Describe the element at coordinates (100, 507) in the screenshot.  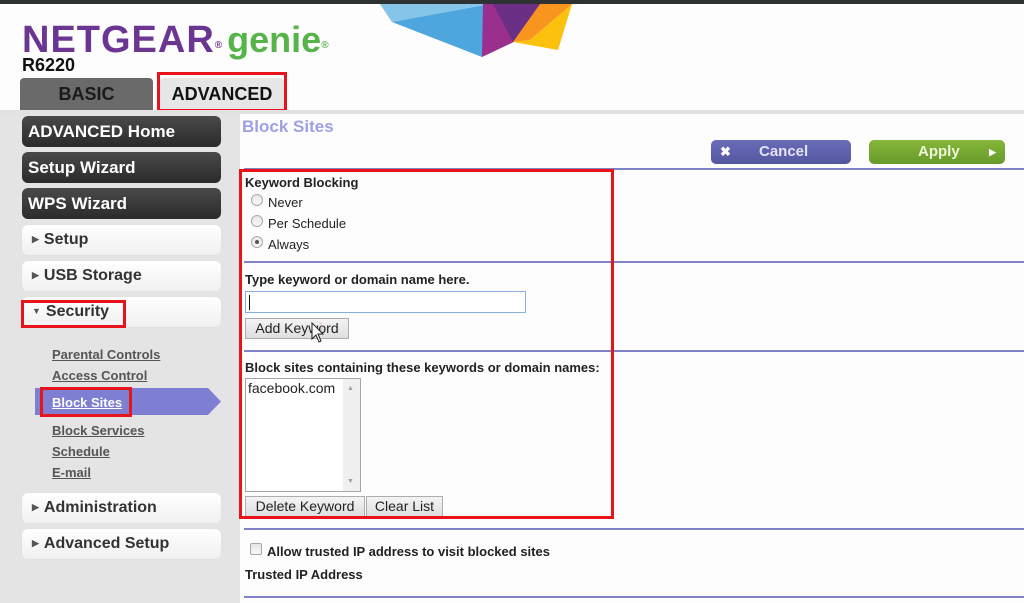
I see `sidebar-section-label: Administration` at that location.